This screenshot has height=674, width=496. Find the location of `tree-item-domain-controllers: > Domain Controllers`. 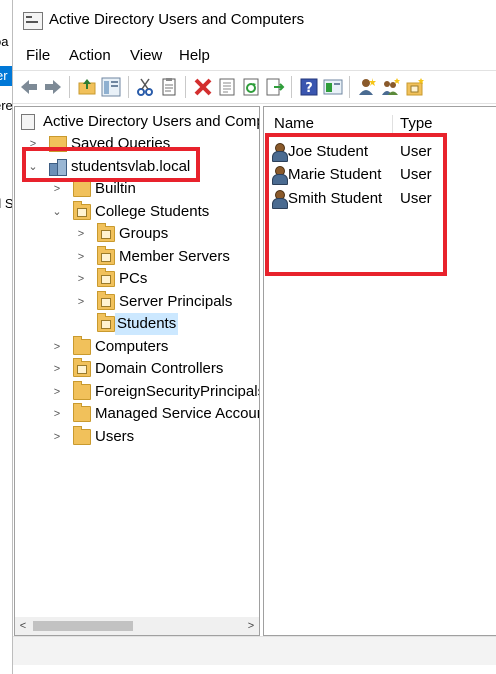

tree-item-domain-controllers: > Domain Controllers is located at coordinates (140, 369).